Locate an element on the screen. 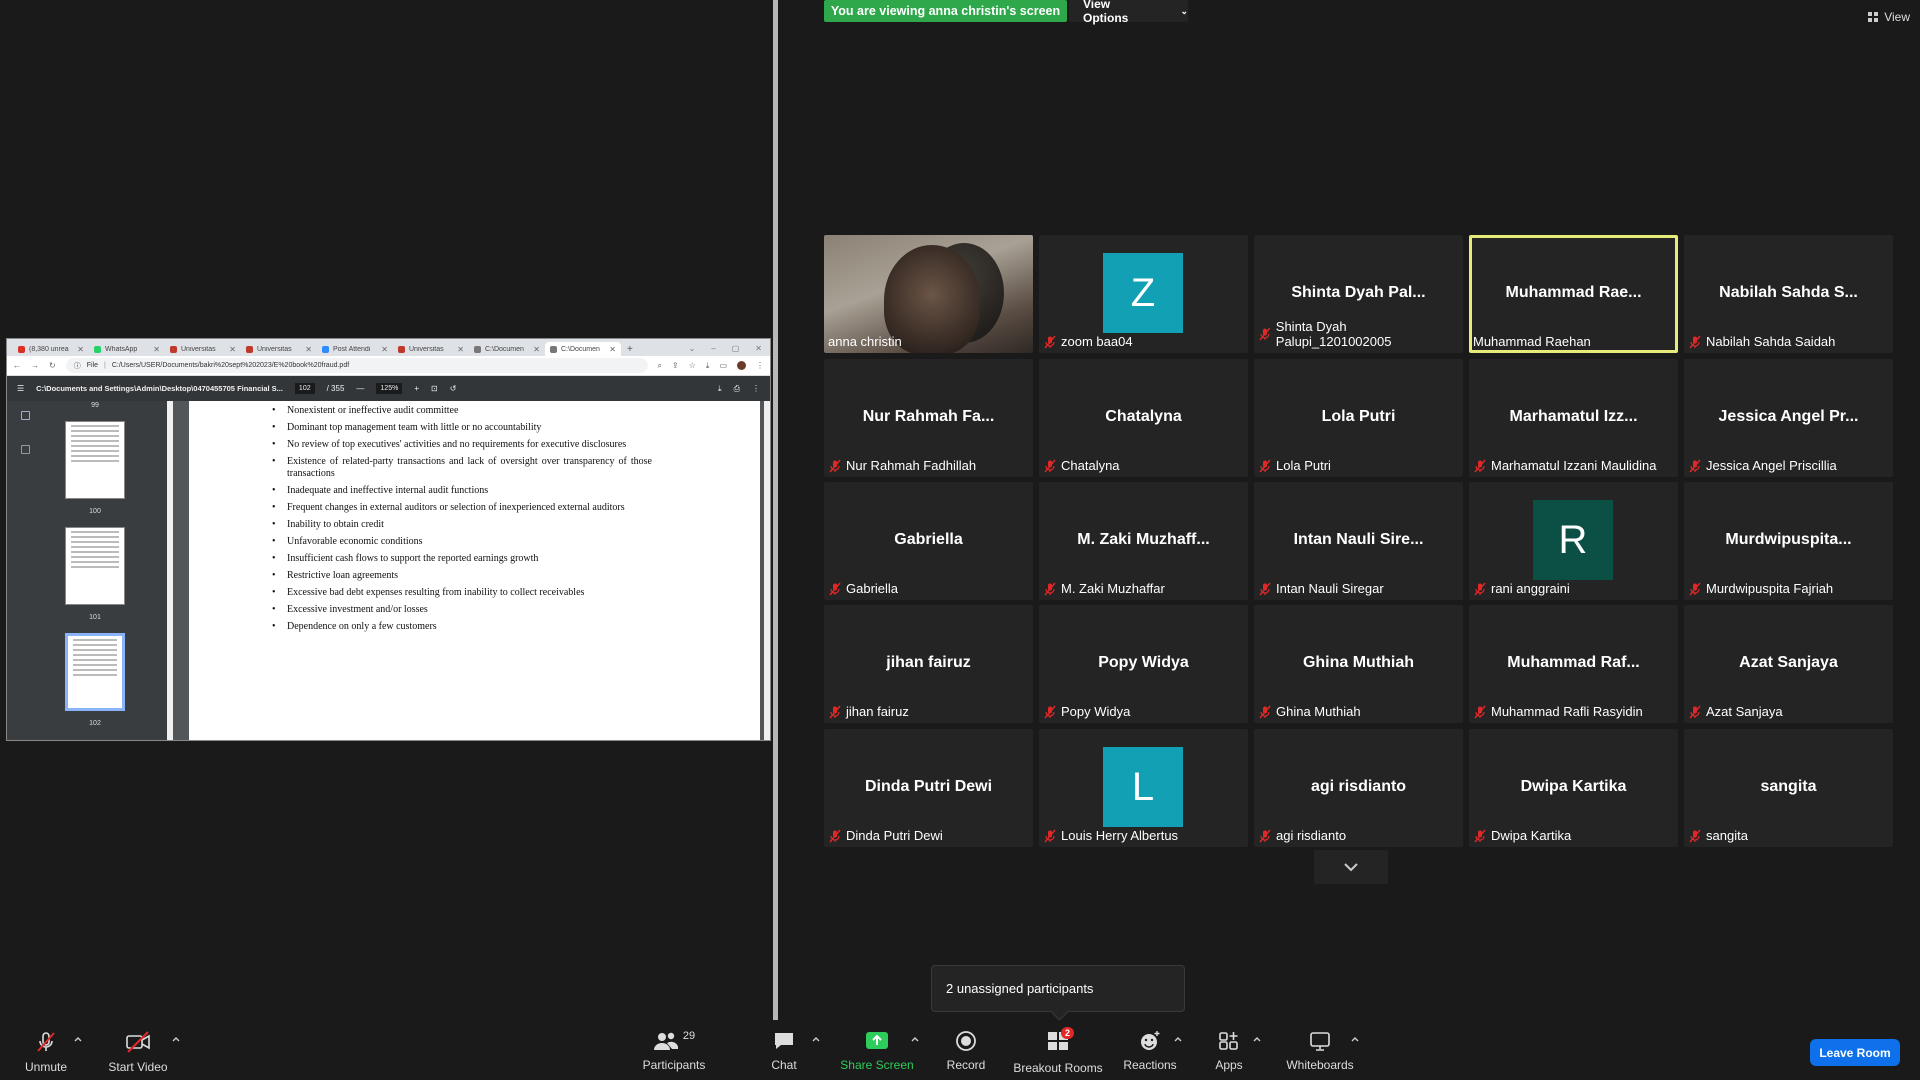  thumbnail-view-icon is located at coordinates (25, 415).